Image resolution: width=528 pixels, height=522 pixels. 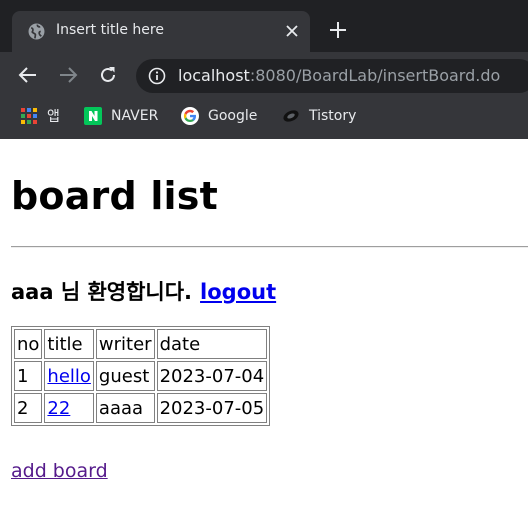 I want to click on bookmark-naver: NAVER, so click(x=121, y=116).